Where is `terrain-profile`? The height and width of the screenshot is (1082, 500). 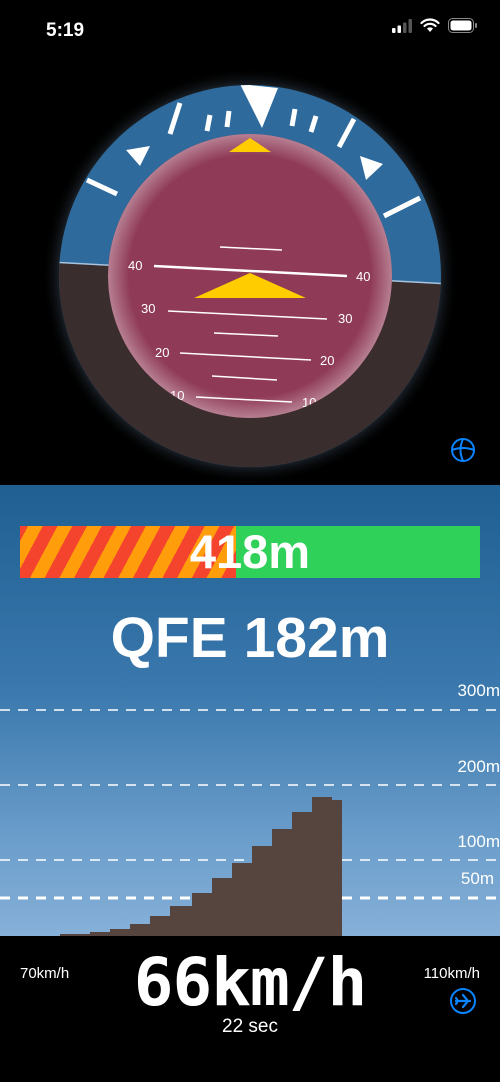 terrain-profile is located at coordinates (201, 866).